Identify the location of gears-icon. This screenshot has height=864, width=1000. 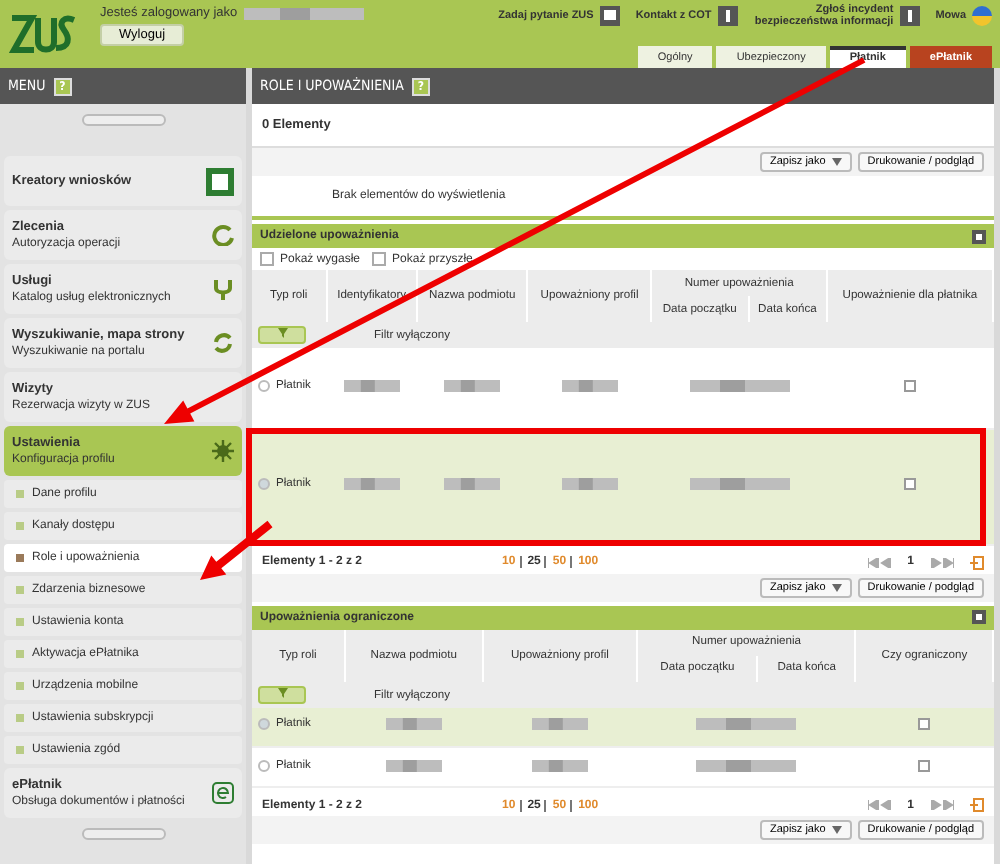
(223, 451).